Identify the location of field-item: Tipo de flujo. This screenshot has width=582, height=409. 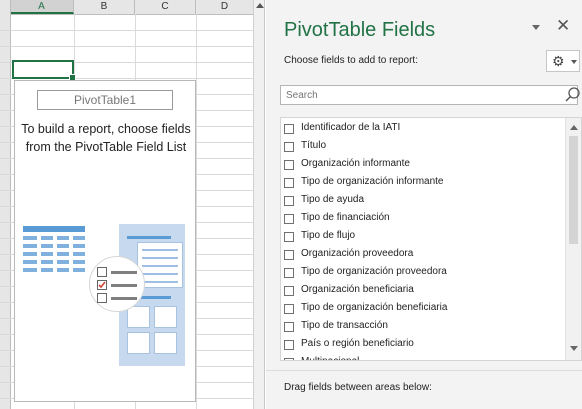
(424, 237).